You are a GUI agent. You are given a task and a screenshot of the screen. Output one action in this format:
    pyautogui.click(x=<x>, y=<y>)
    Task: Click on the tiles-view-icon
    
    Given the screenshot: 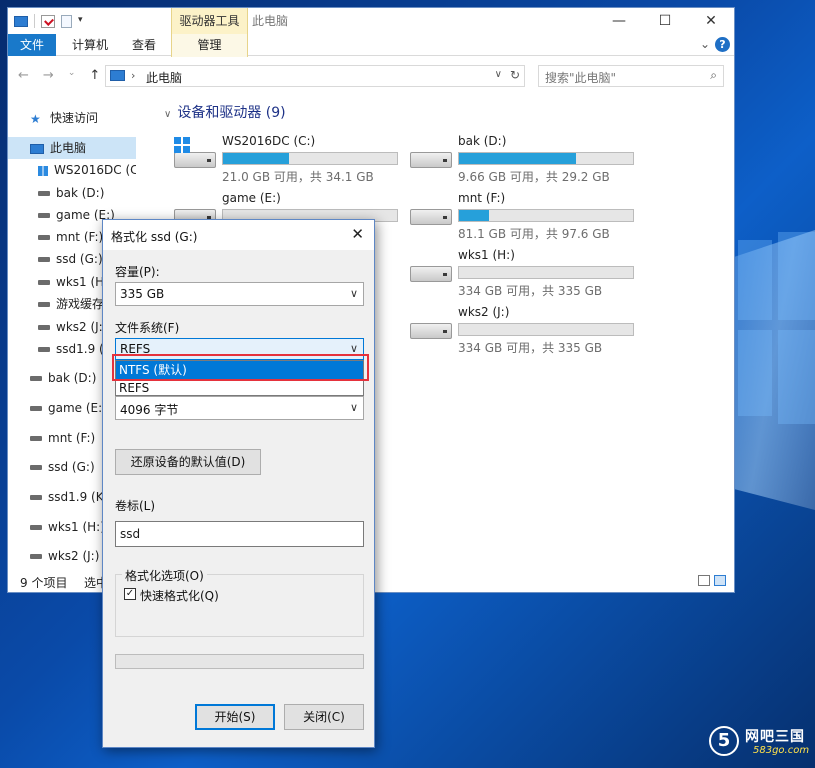 What is the action you would take?
    pyautogui.click(x=720, y=580)
    